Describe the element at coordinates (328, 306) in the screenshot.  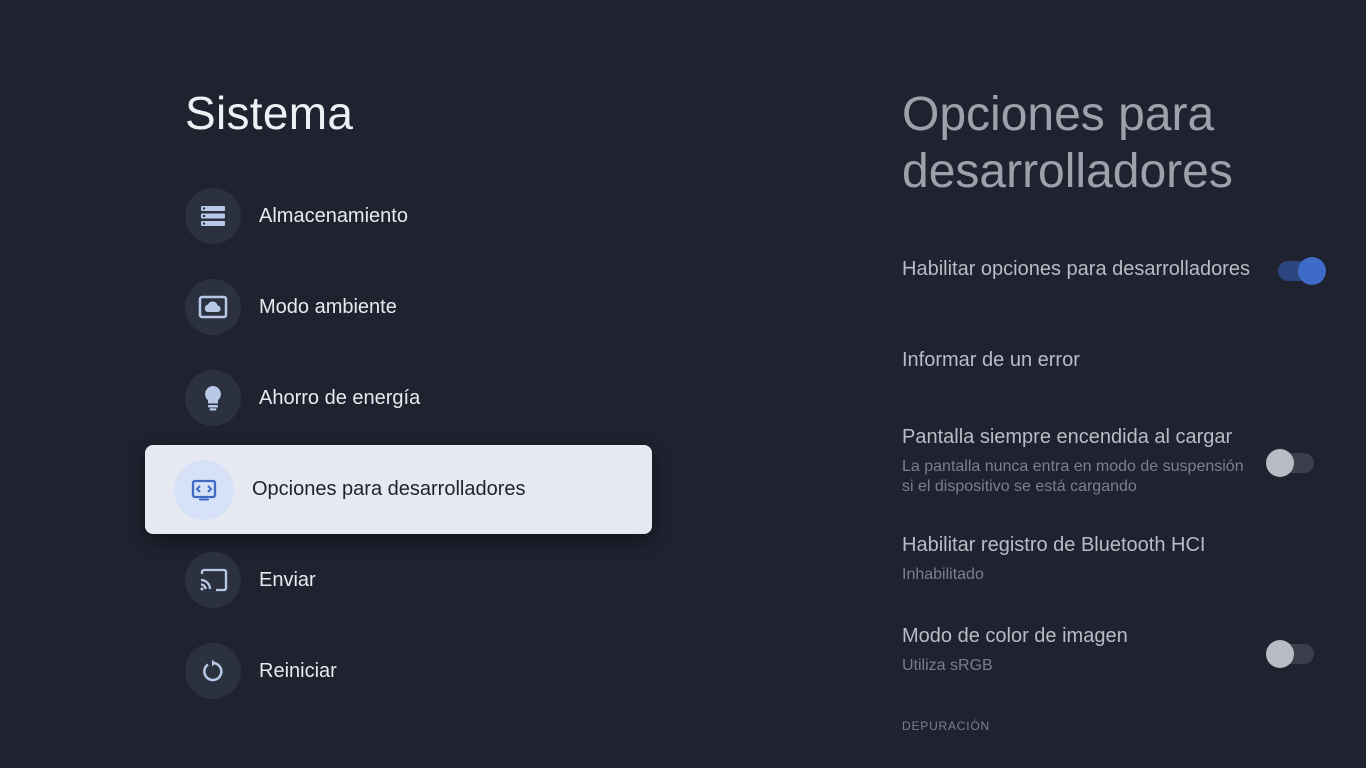
I see `menu-label-ambient-mode: Modo ambiente` at that location.